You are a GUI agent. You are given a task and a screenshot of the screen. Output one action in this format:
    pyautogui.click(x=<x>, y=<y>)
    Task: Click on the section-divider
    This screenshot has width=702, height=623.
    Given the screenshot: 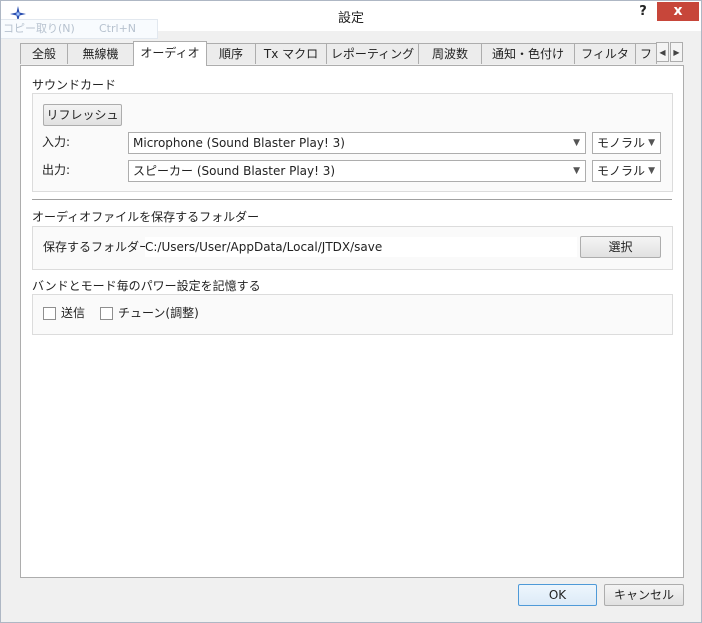 What is the action you would take?
    pyautogui.click(x=352, y=199)
    